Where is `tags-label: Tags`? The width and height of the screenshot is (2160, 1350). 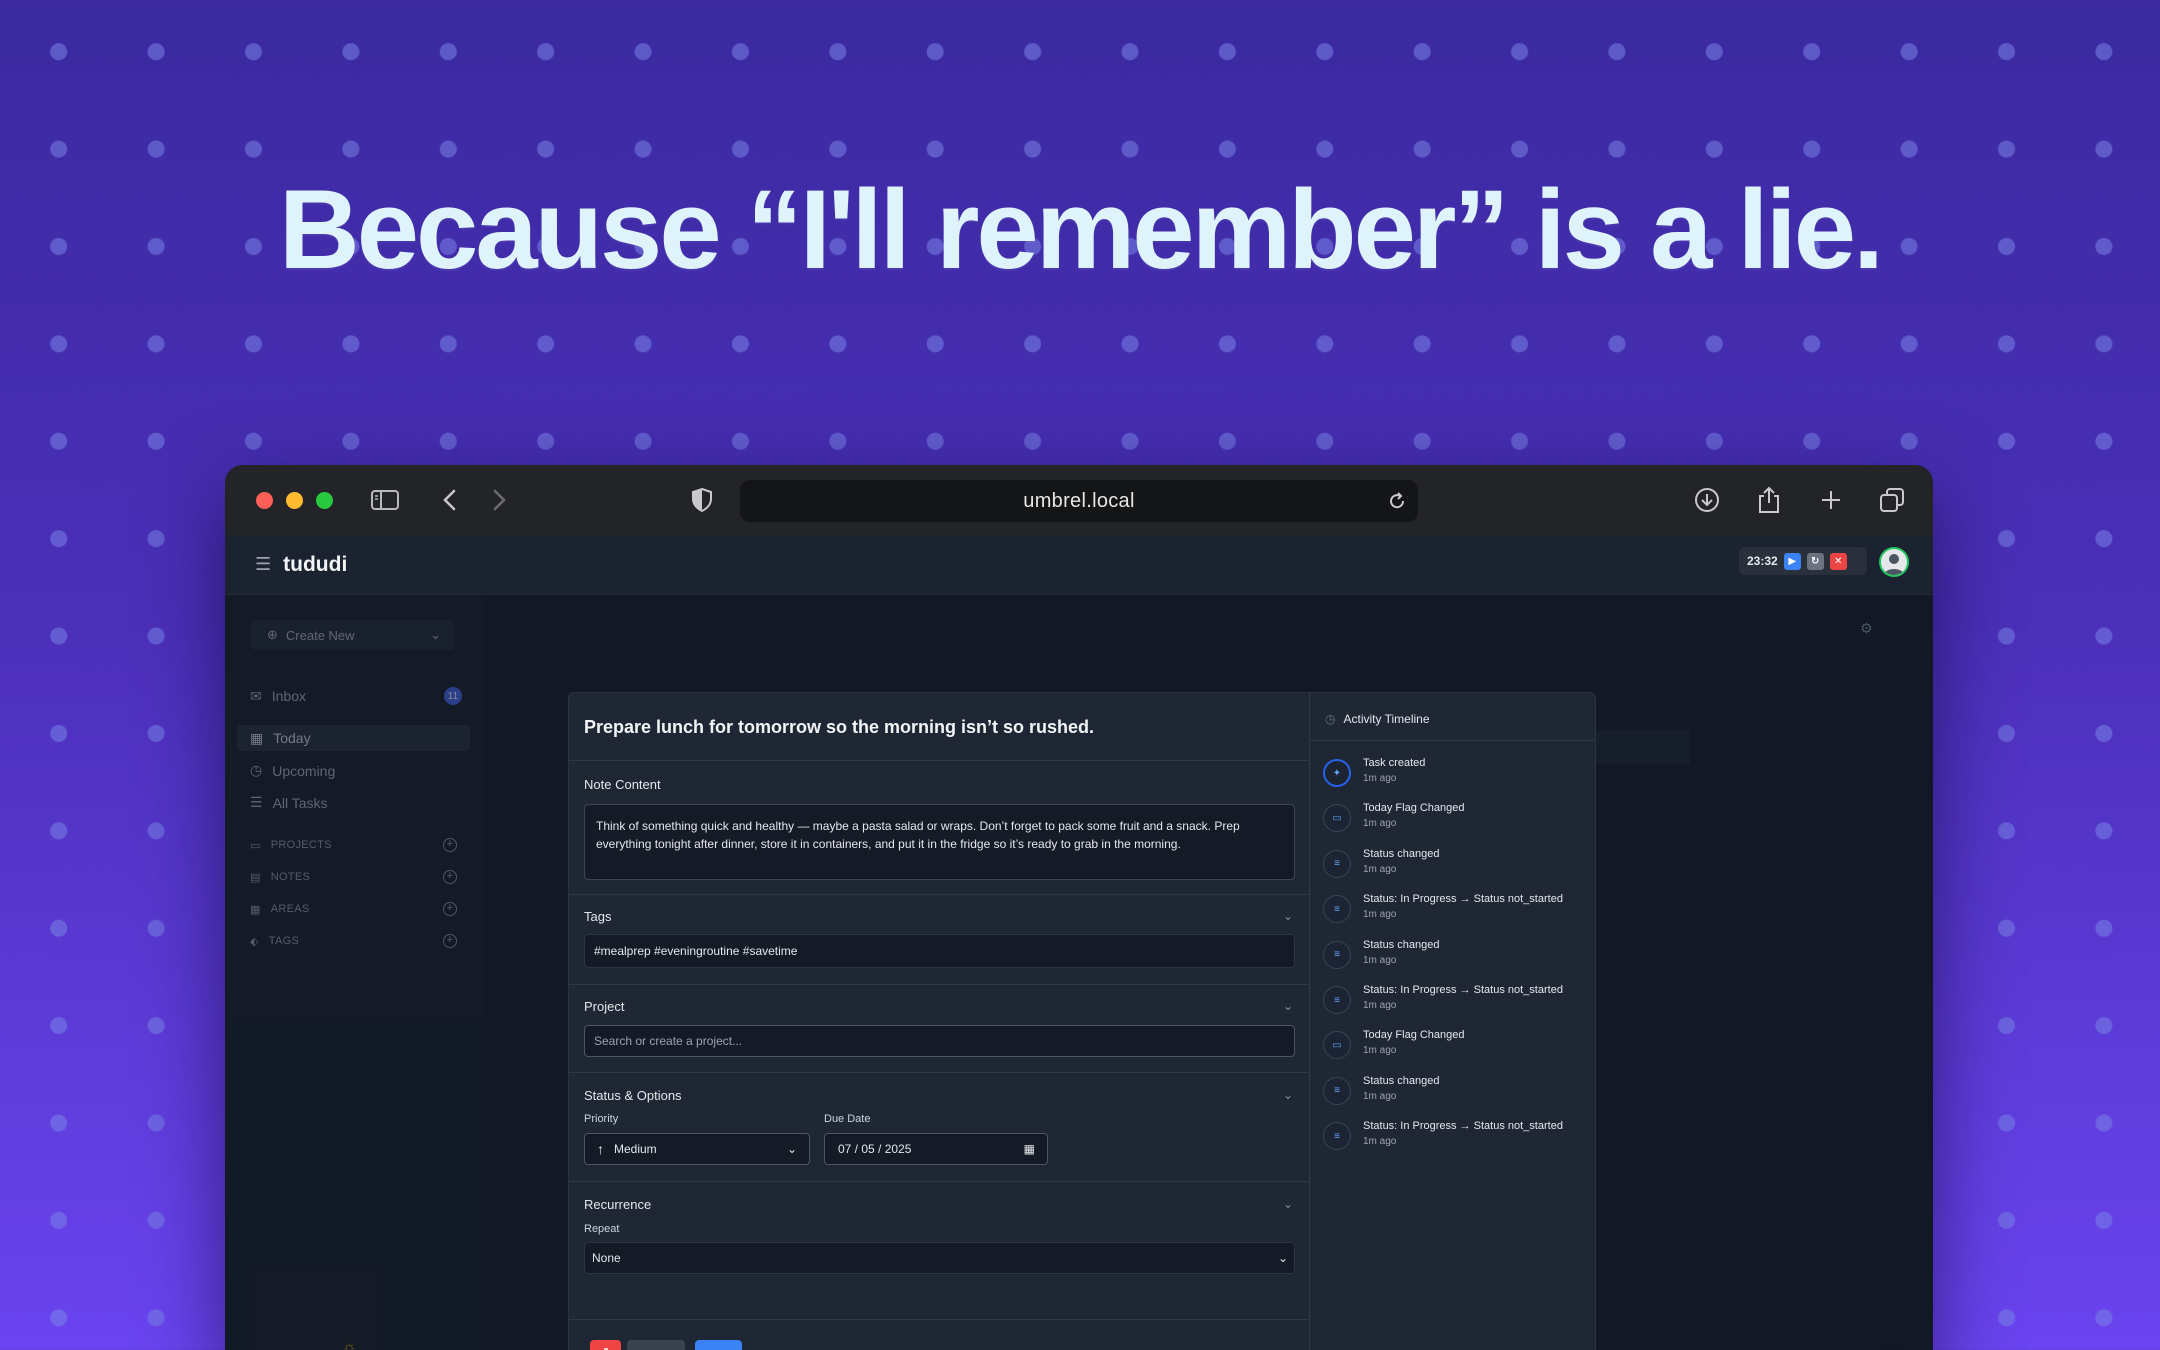 tags-label: Tags is located at coordinates (598, 916).